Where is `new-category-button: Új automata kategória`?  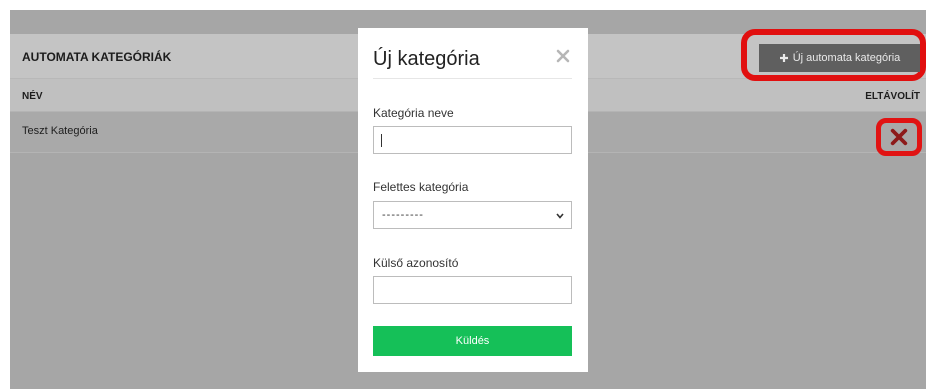
new-category-button: Új automata kategória is located at coordinates (839, 58).